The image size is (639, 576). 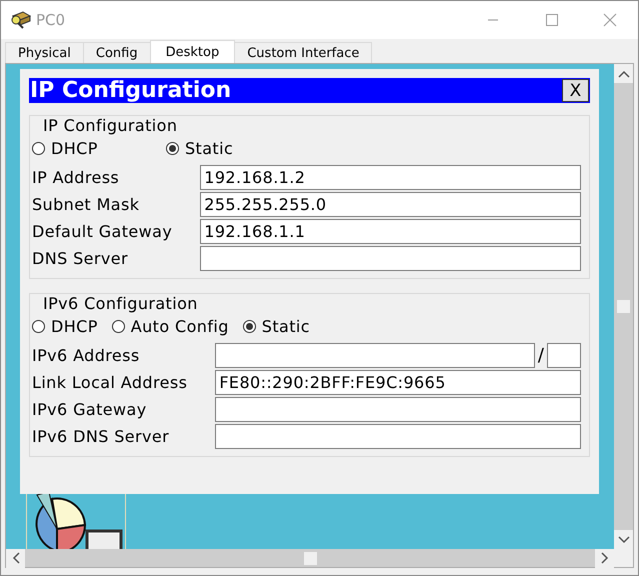 I want to click on field-label: Subnet Mask, so click(x=86, y=205).